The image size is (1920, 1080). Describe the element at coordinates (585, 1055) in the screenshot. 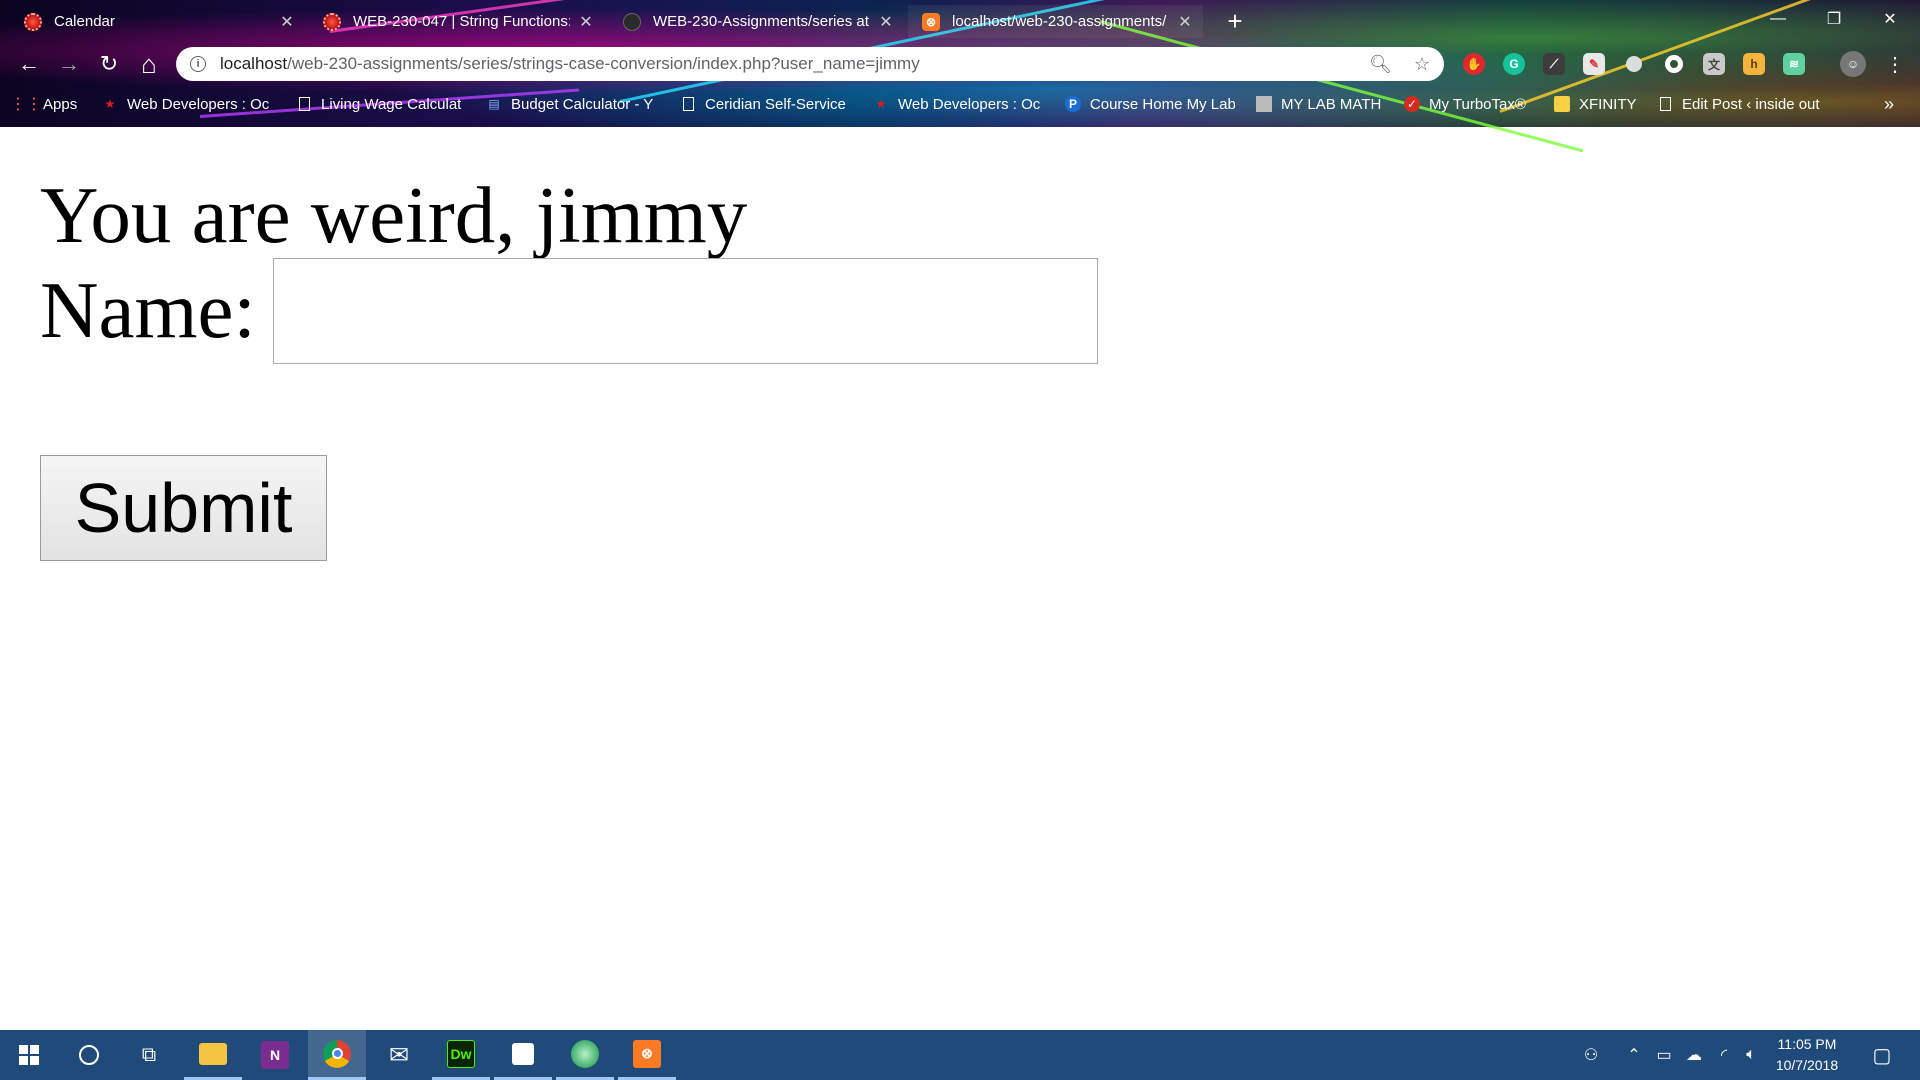

I see `taskbar-globe-app` at that location.